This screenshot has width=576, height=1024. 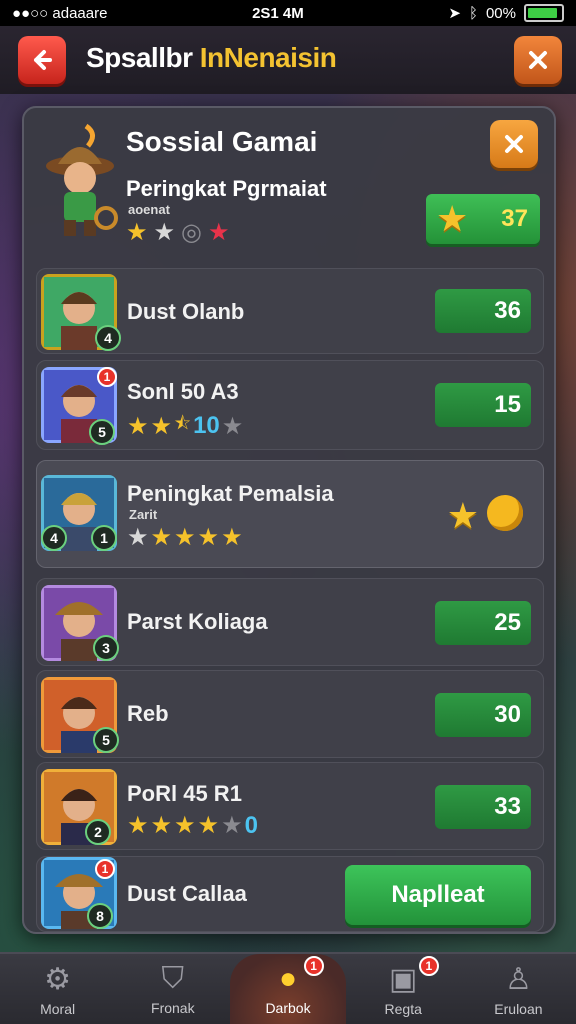 I want to click on star-rating: ★ ★ ★ ★ ★, so click(x=185, y=537).